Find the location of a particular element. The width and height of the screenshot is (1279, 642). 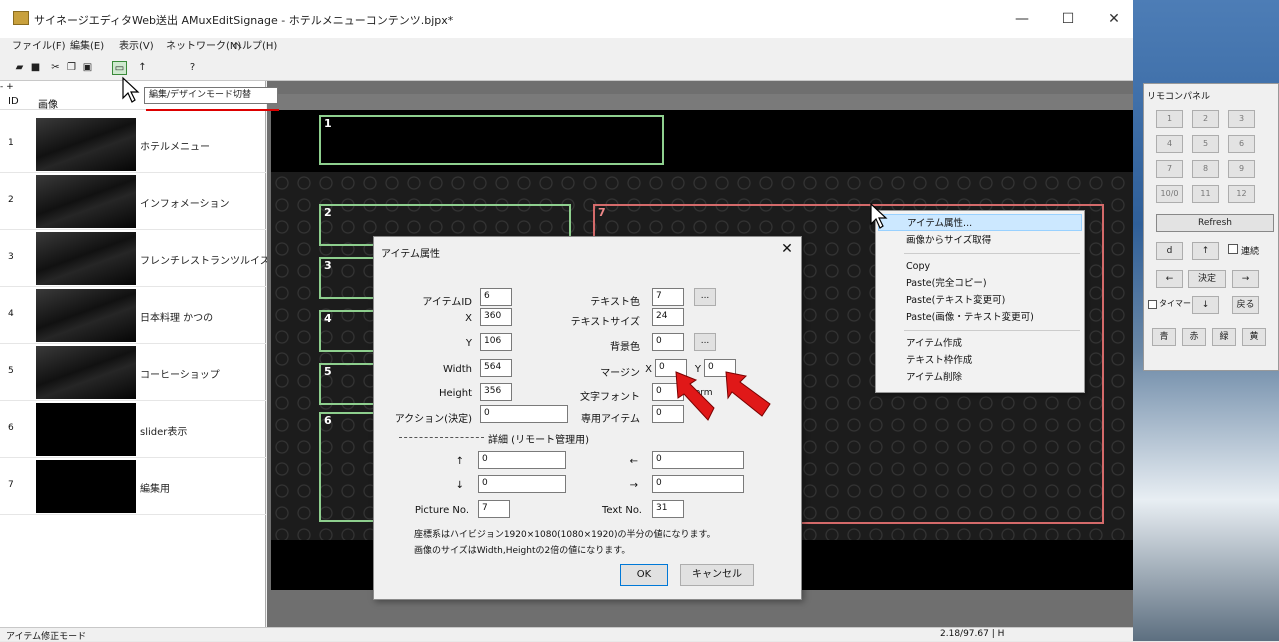

size-note: 画像のサイズはWidth,Heightの2倍の値になります。 is located at coordinates (522, 551).